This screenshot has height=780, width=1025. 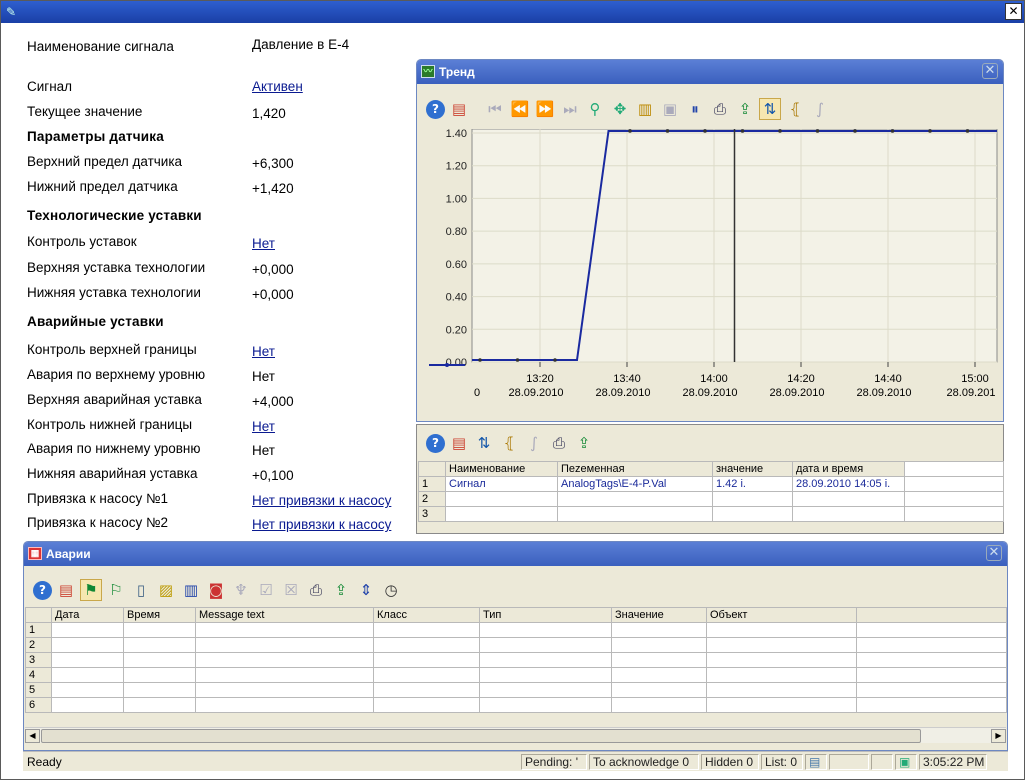 I want to click on archive-icon: ▯, so click(x=141, y=590).